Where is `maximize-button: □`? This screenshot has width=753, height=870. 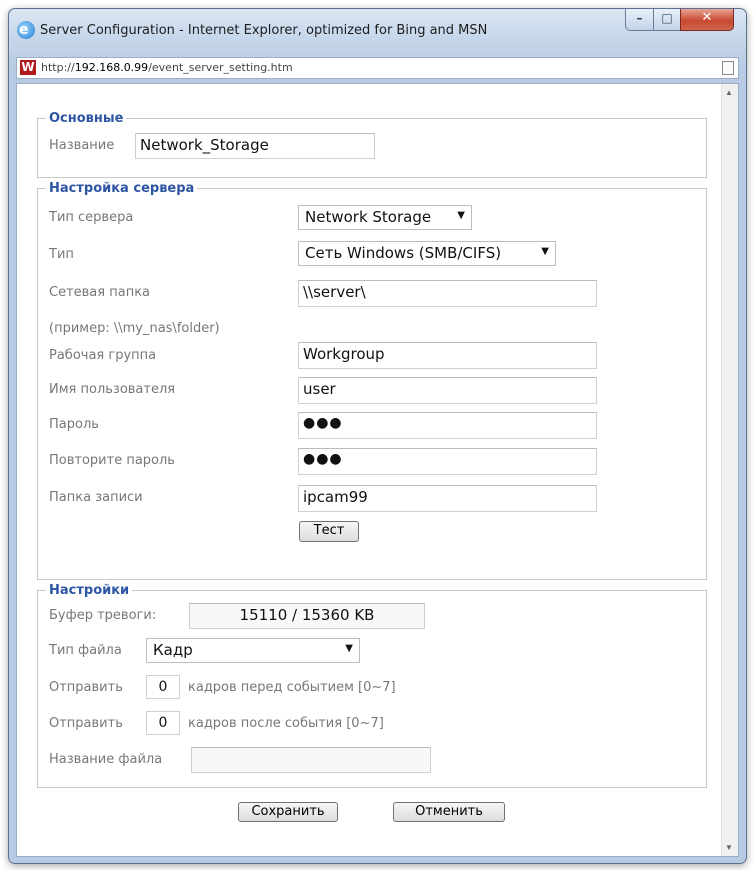 maximize-button: □ is located at coordinates (667, 20).